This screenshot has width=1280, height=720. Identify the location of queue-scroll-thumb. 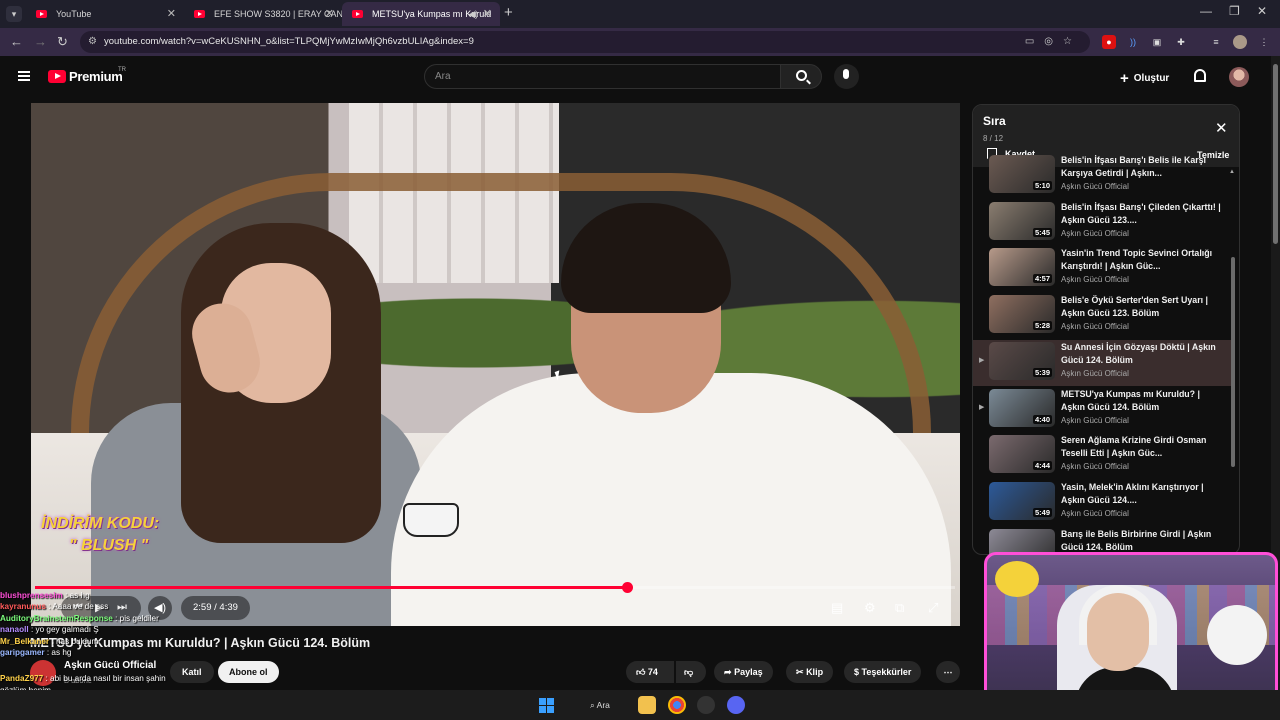
(1233, 362).